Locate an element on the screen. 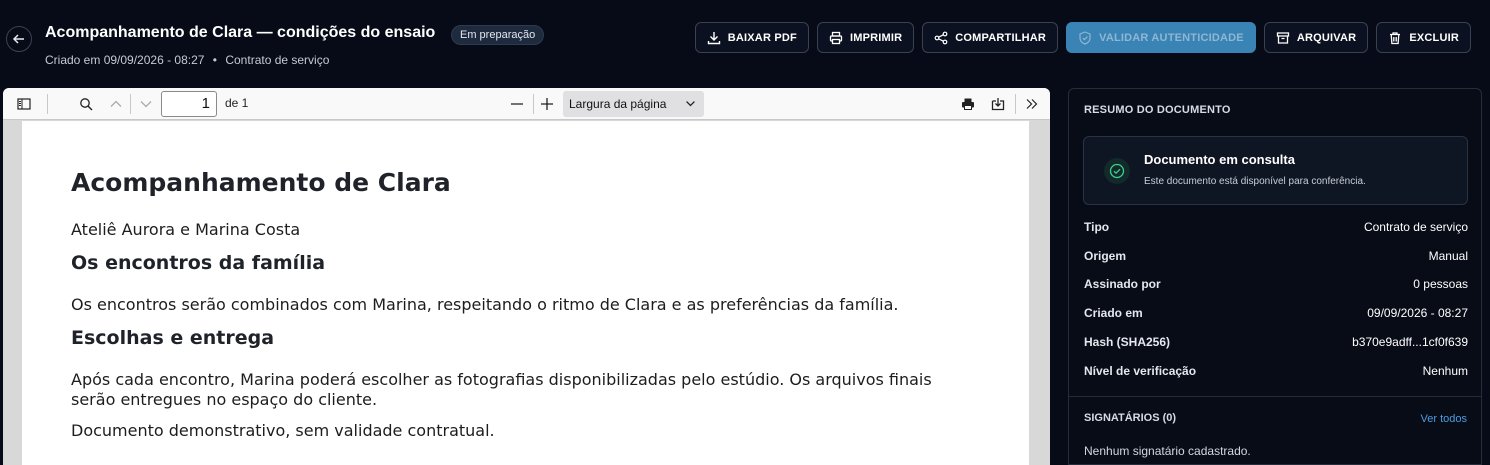 The image size is (1490, 465). delete-label: EXCLUIR is located at coordinates (1434, 37).